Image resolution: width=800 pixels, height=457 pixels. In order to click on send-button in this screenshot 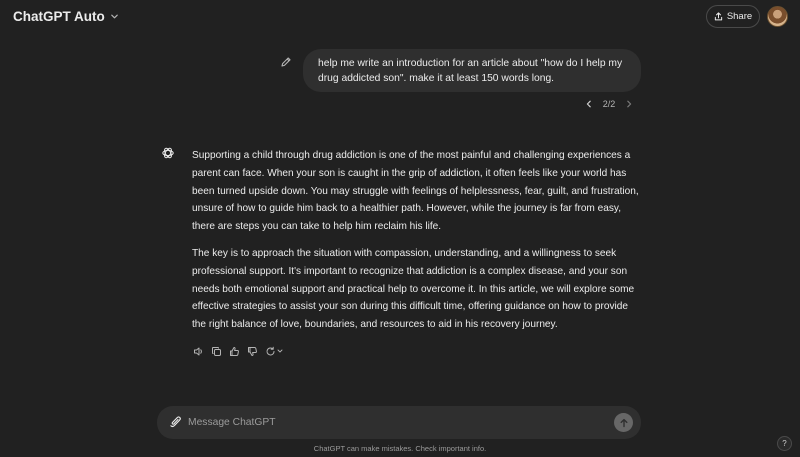, I will do `click(623, 422)`.